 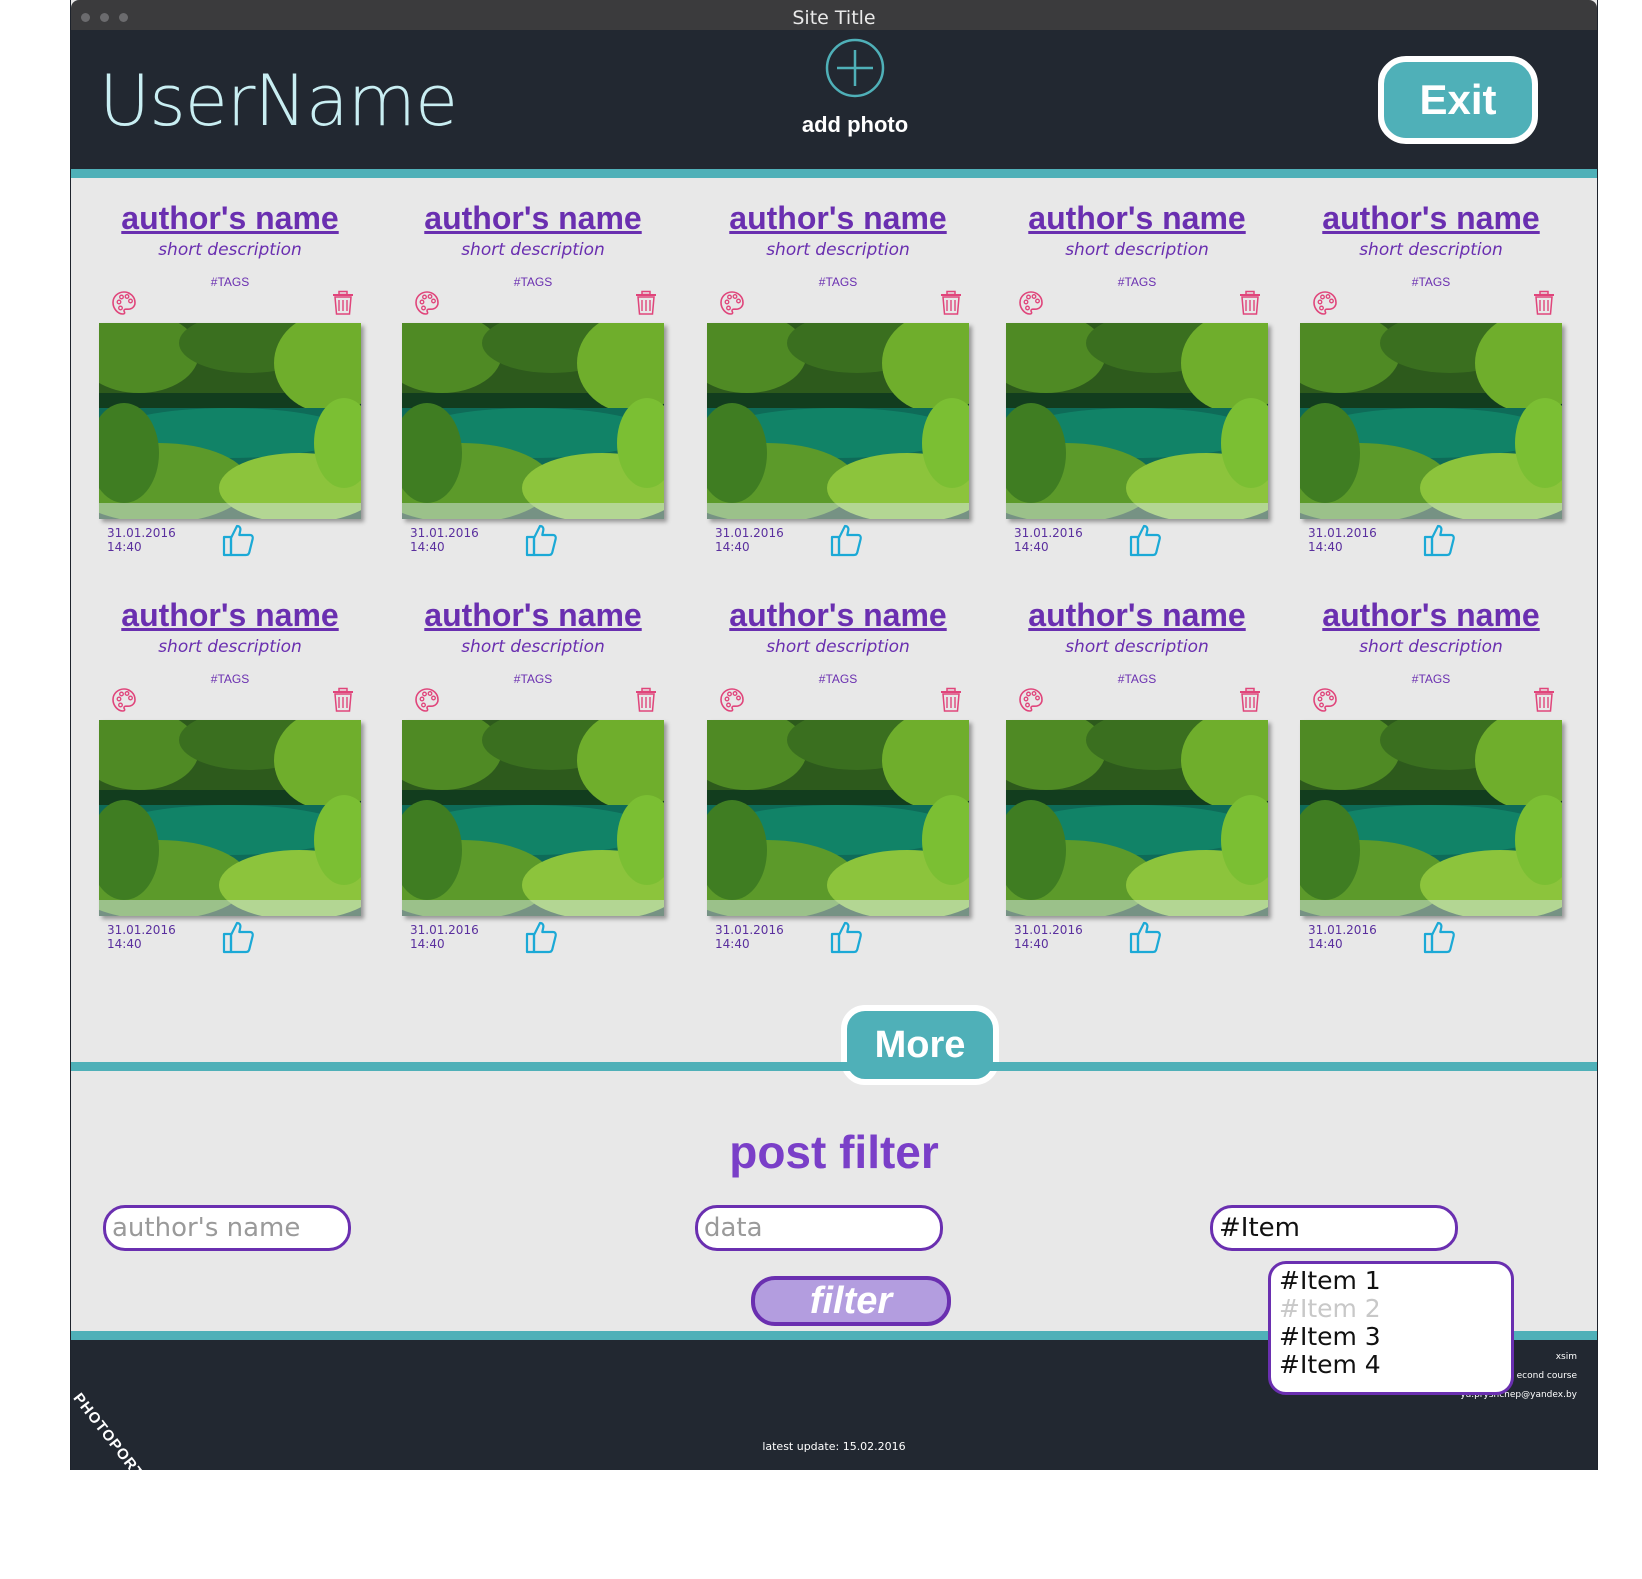 I want to click on dropdown-option: #Item 3, so click(x=1391, y=1337).